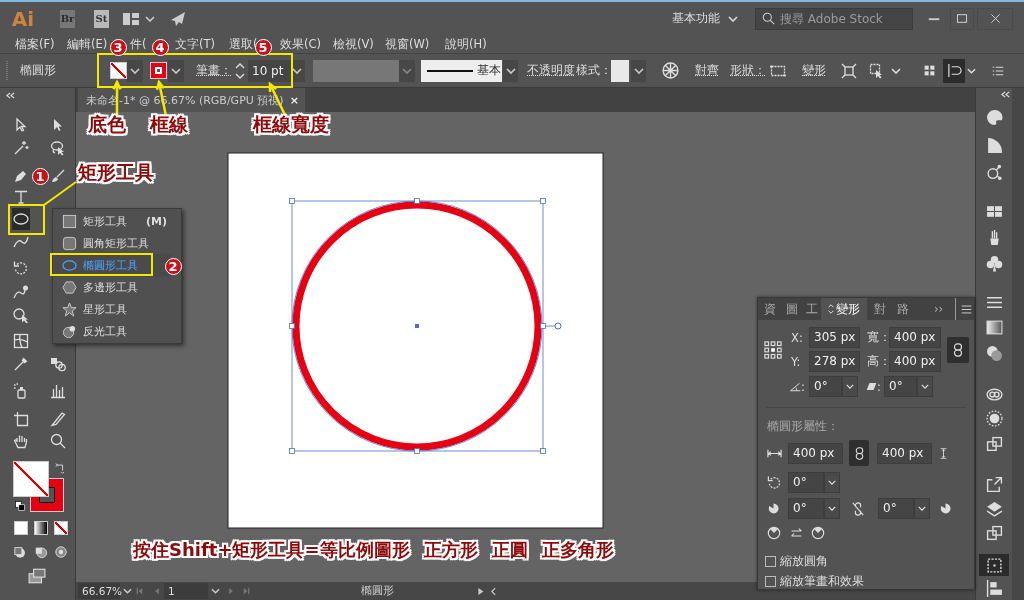 The width and height of the screenshot is (1024, 600). Describe the element at coordinates (879, 386) in the screenshot. I see `shear-label: :` at that location.